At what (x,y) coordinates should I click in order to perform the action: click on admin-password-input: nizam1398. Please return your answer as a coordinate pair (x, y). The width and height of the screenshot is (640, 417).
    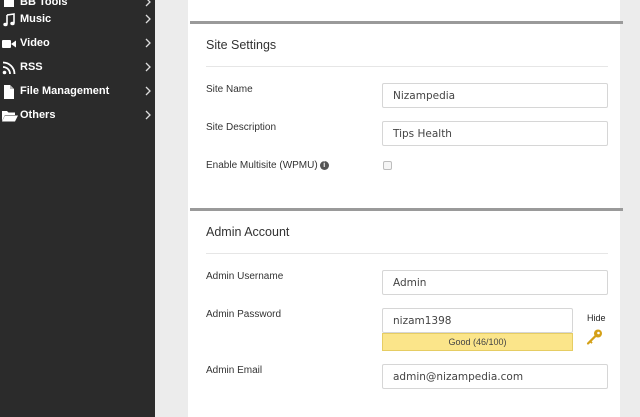
    Looking at the image, I should click on (477, 320).